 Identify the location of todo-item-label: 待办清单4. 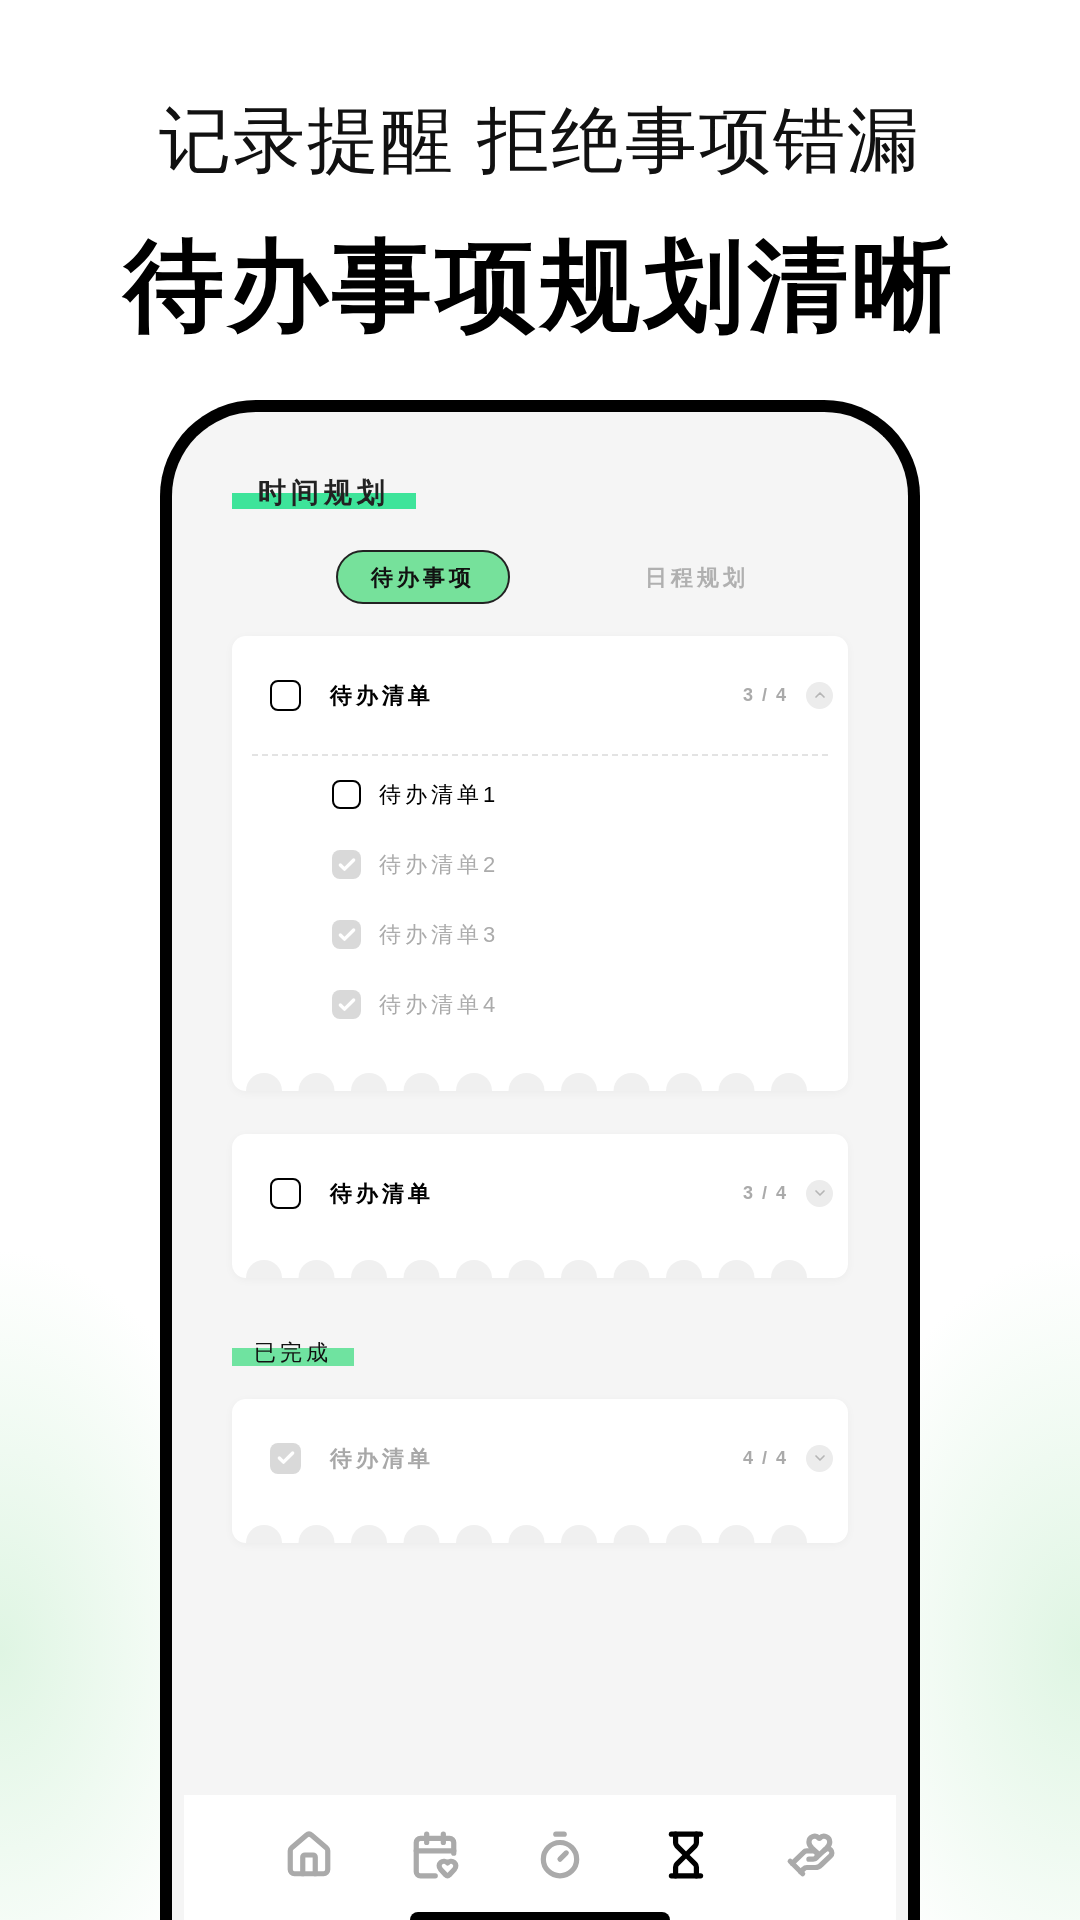
(439, 1005).